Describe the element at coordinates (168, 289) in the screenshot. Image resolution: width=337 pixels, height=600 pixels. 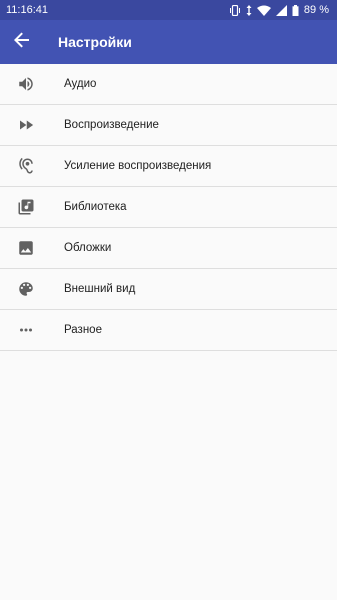
I see `settings-item-appearance: Внешний вид` at that location.